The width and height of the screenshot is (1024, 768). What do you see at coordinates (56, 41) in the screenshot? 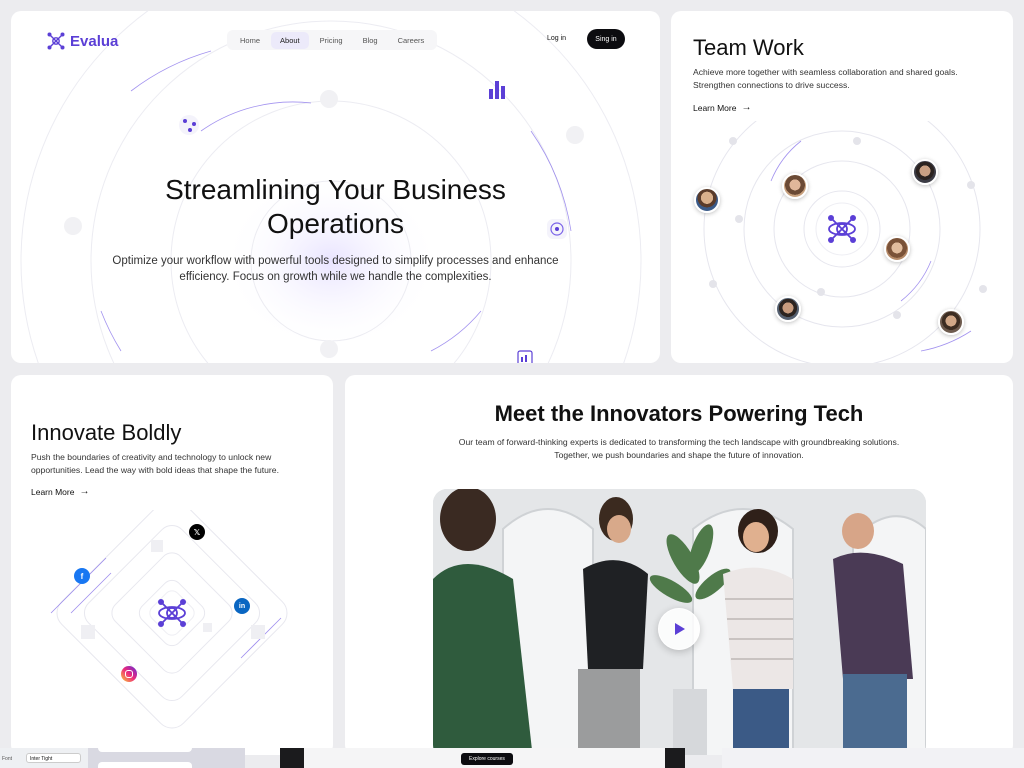
I see `atom-logo-icon` at bounding box center [56, 41].